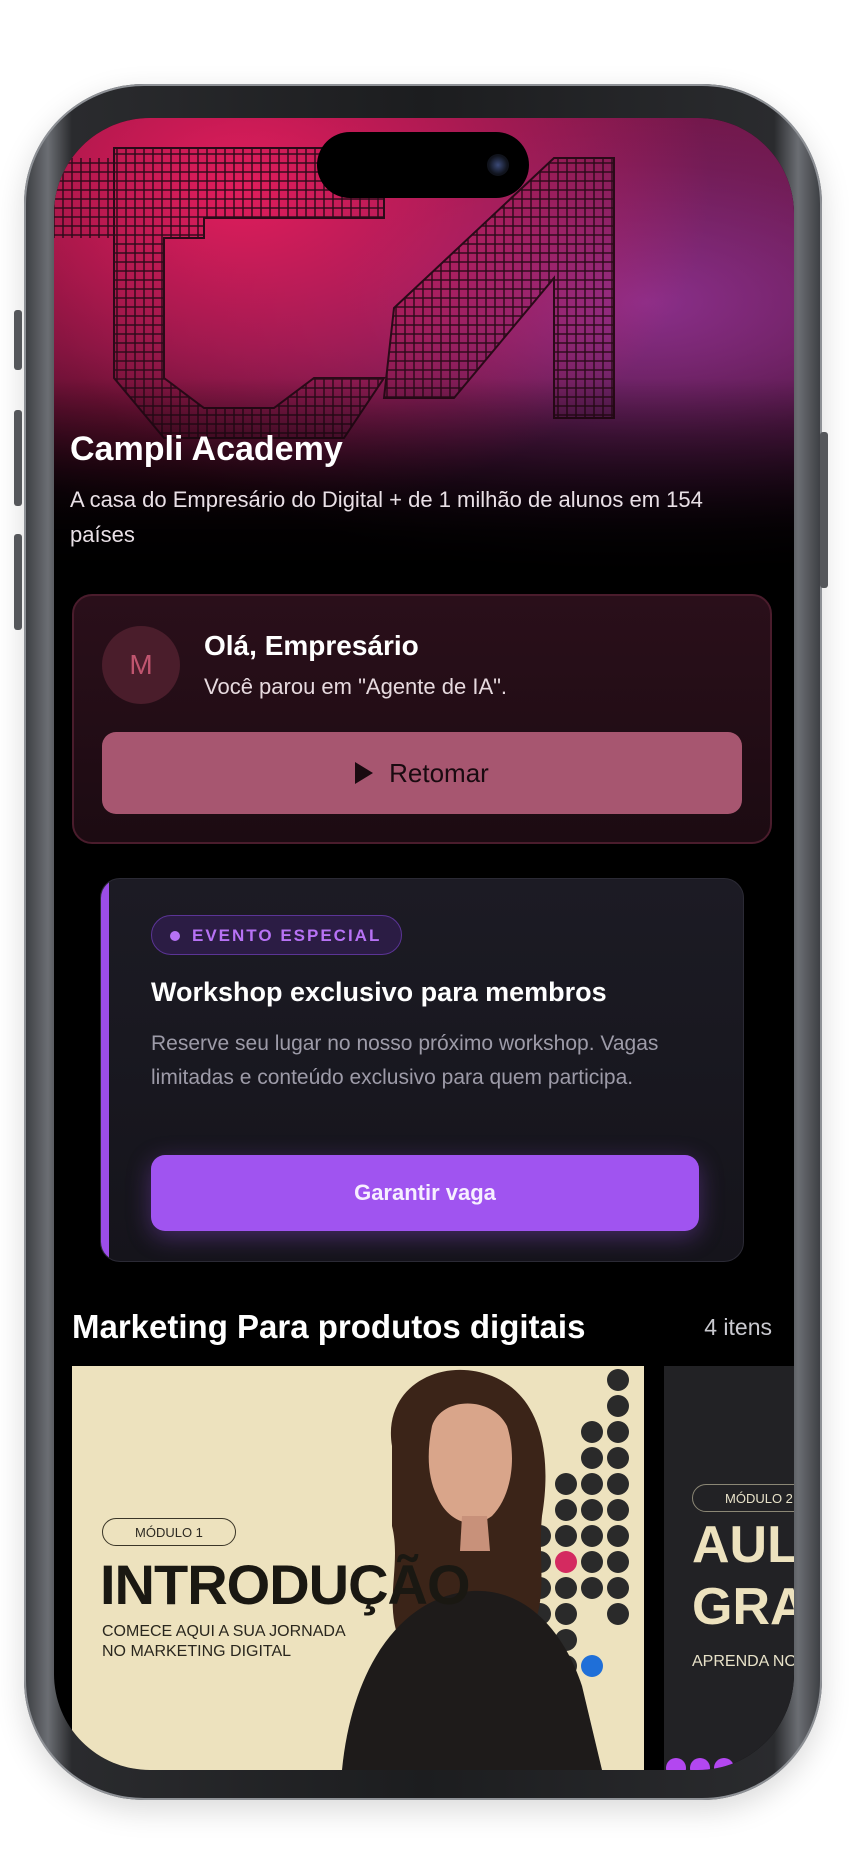  Describe the element at coordinates (206, 449) in the screenshot. I see `hero-title: Campli Academy` at that location.